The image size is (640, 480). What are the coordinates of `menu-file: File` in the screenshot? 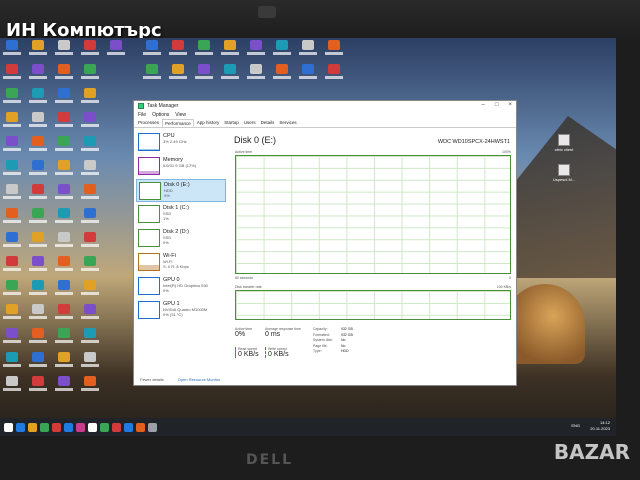 It's located at (142, 115).